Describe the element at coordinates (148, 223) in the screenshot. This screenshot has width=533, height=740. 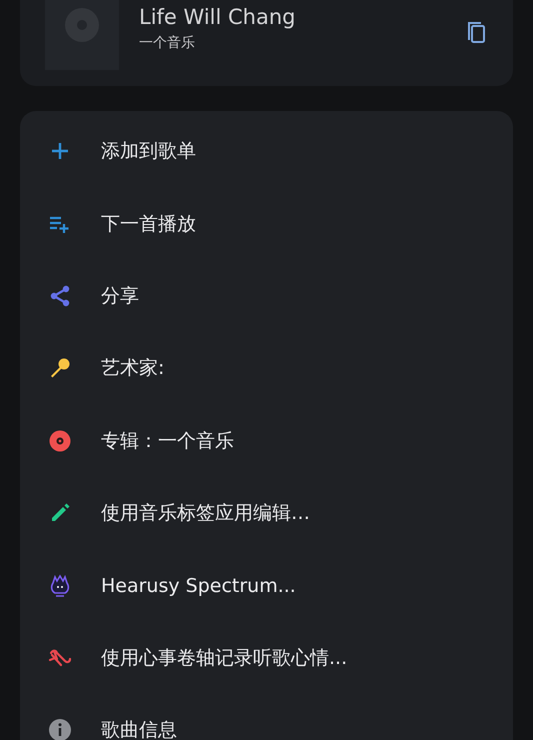
I see `menu-item: 下一首播放` at that location.